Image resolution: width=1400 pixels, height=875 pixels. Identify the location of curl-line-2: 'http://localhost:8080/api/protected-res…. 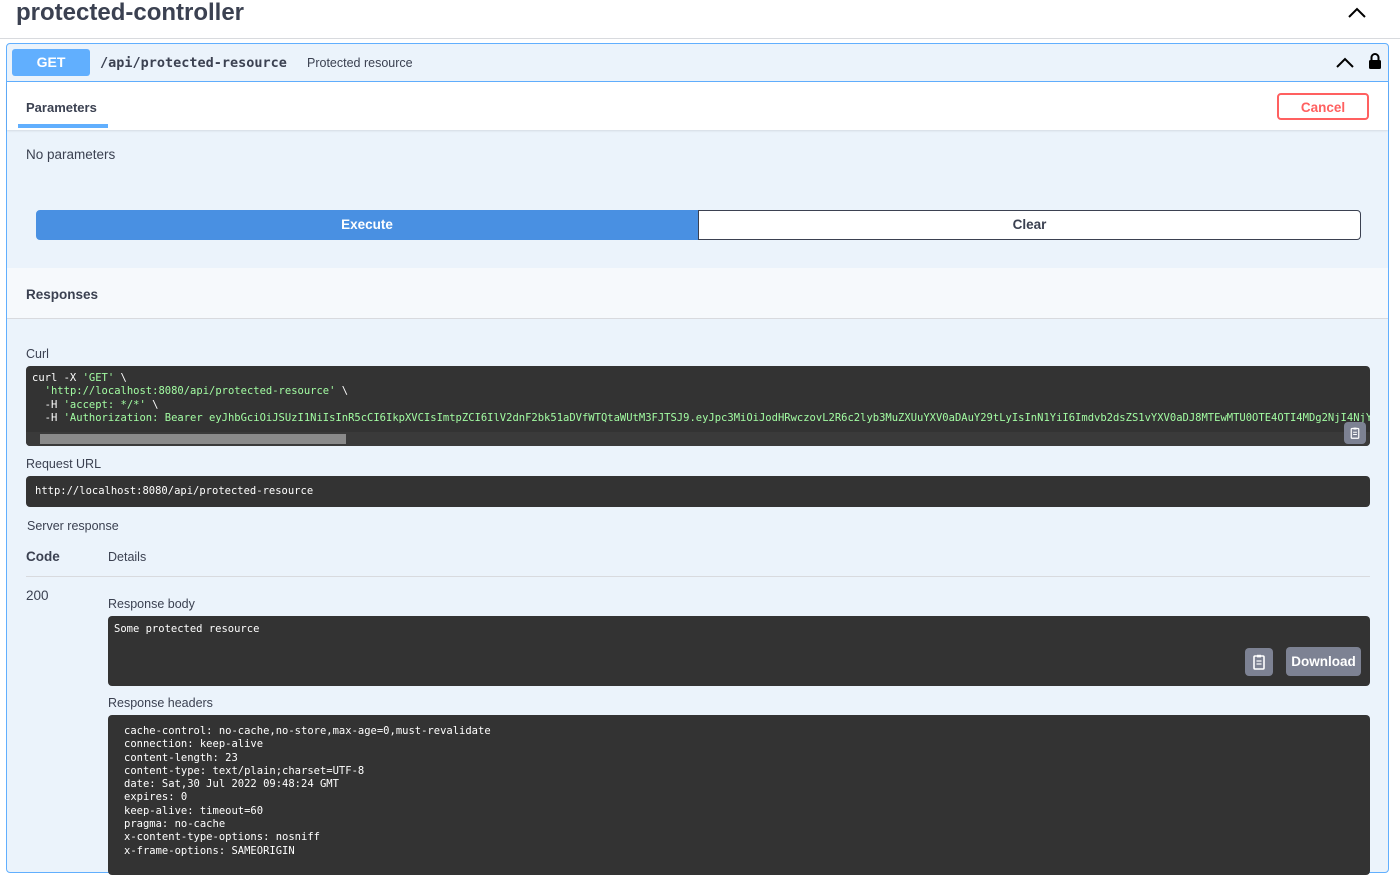
(196, 391).